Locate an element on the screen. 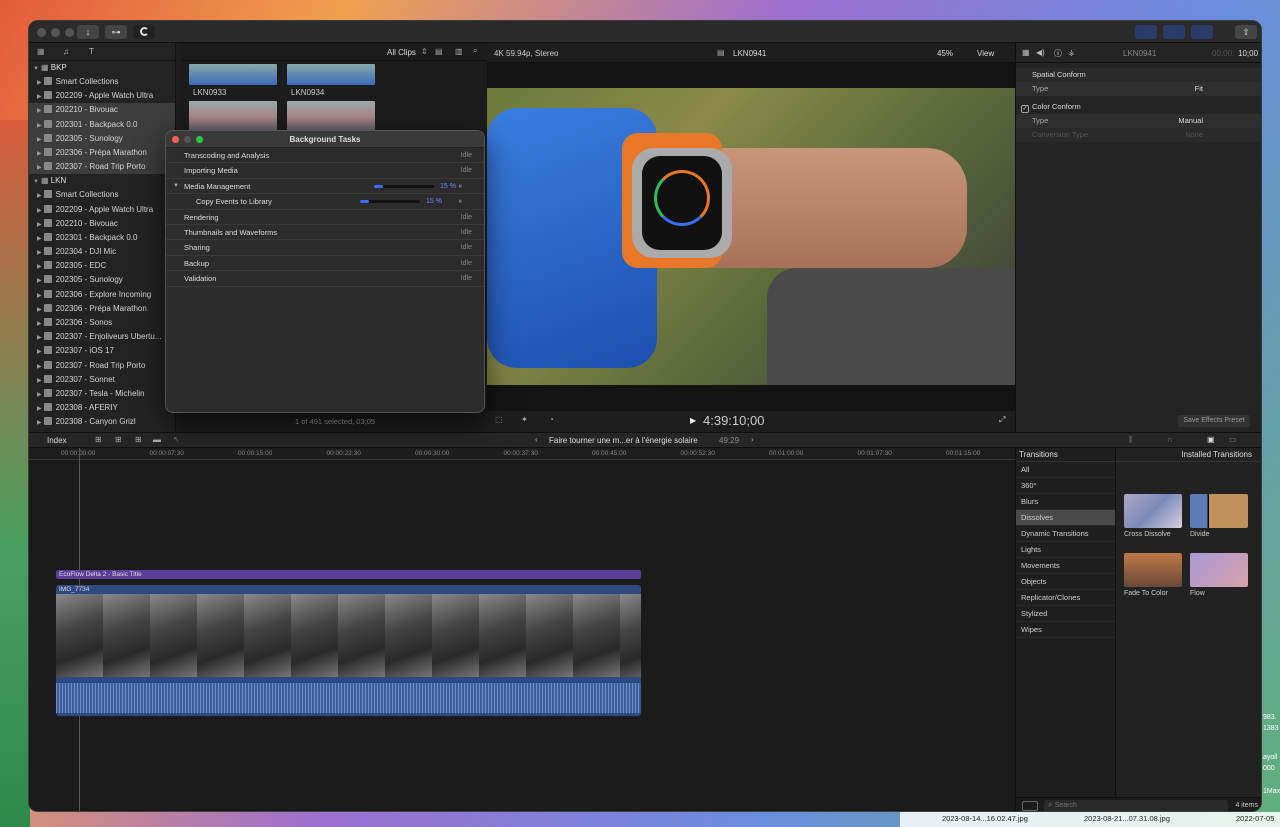 The width and height of the screenshot is (1280, 827). libraries-icon: ▦ is located at coordinates (41, 51).